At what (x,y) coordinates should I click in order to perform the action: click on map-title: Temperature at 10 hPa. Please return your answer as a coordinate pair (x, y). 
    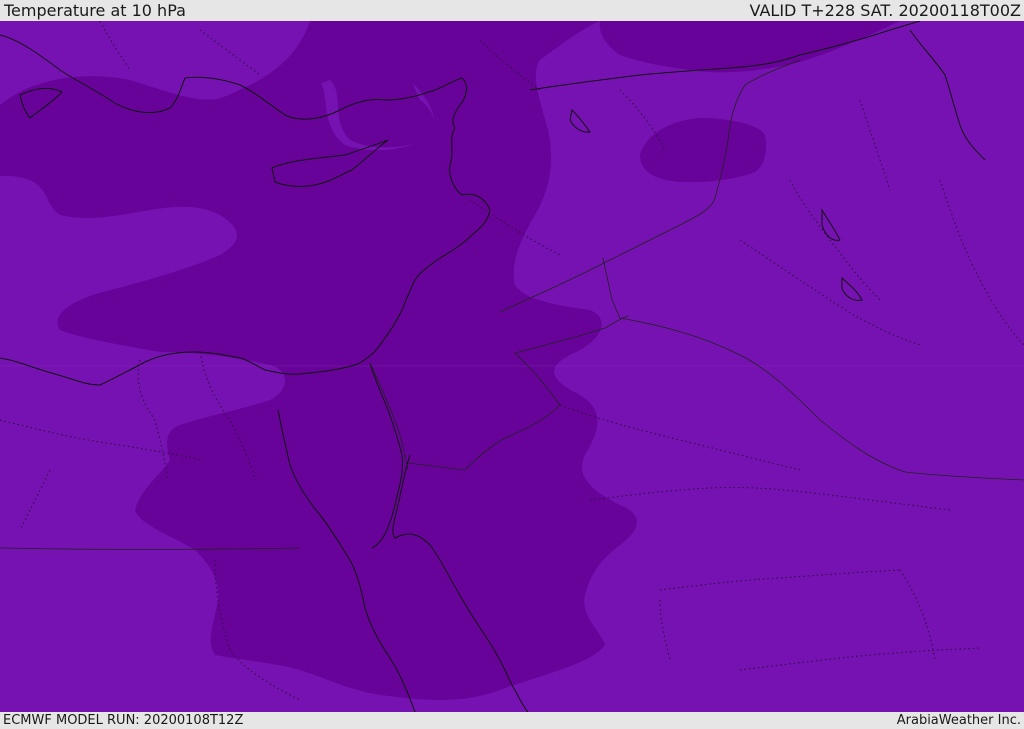
    Looking at the image, I should click on (95, 10).